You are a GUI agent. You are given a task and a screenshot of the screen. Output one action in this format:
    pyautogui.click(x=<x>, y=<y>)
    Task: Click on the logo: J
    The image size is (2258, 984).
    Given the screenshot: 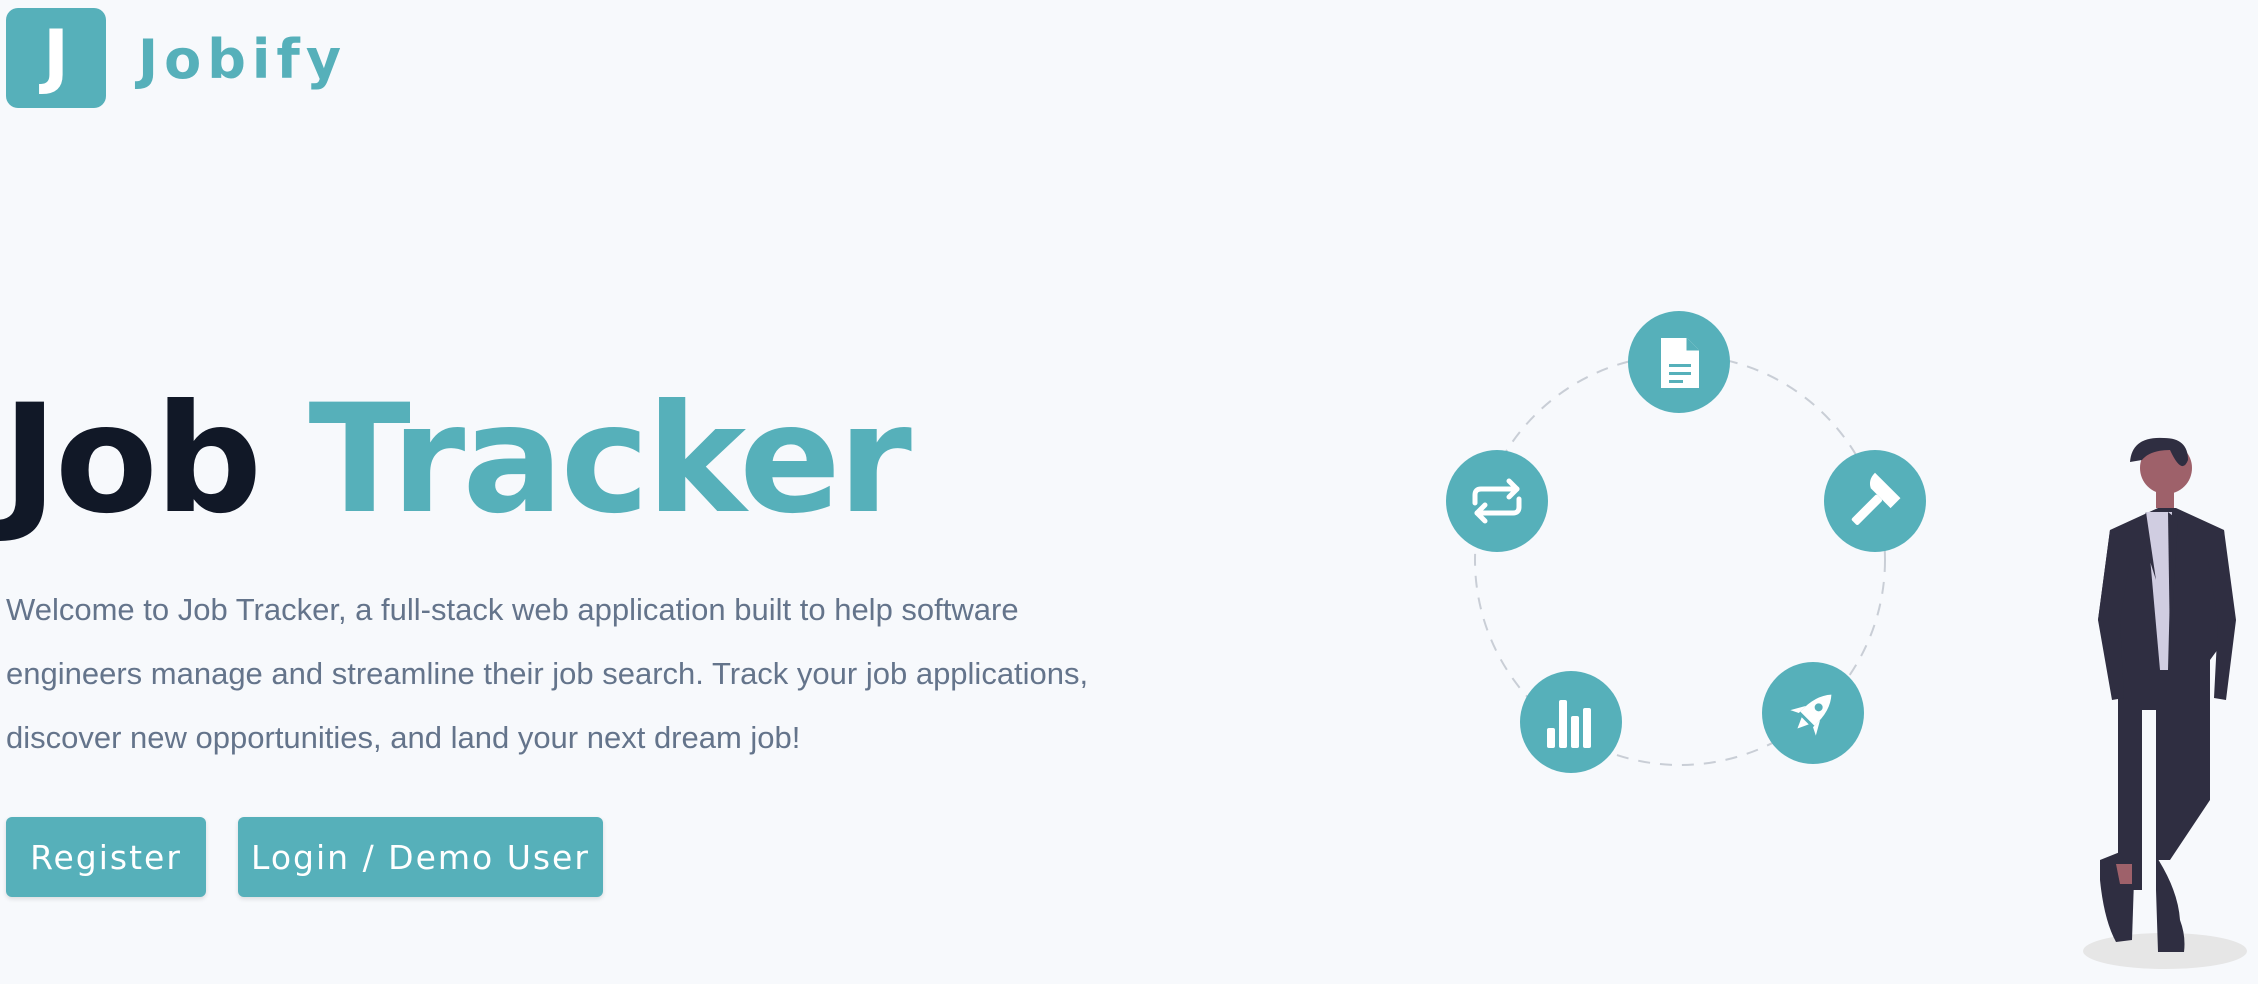 What is the action you would take?
    pyautogui.click(x=56, y=58)
    